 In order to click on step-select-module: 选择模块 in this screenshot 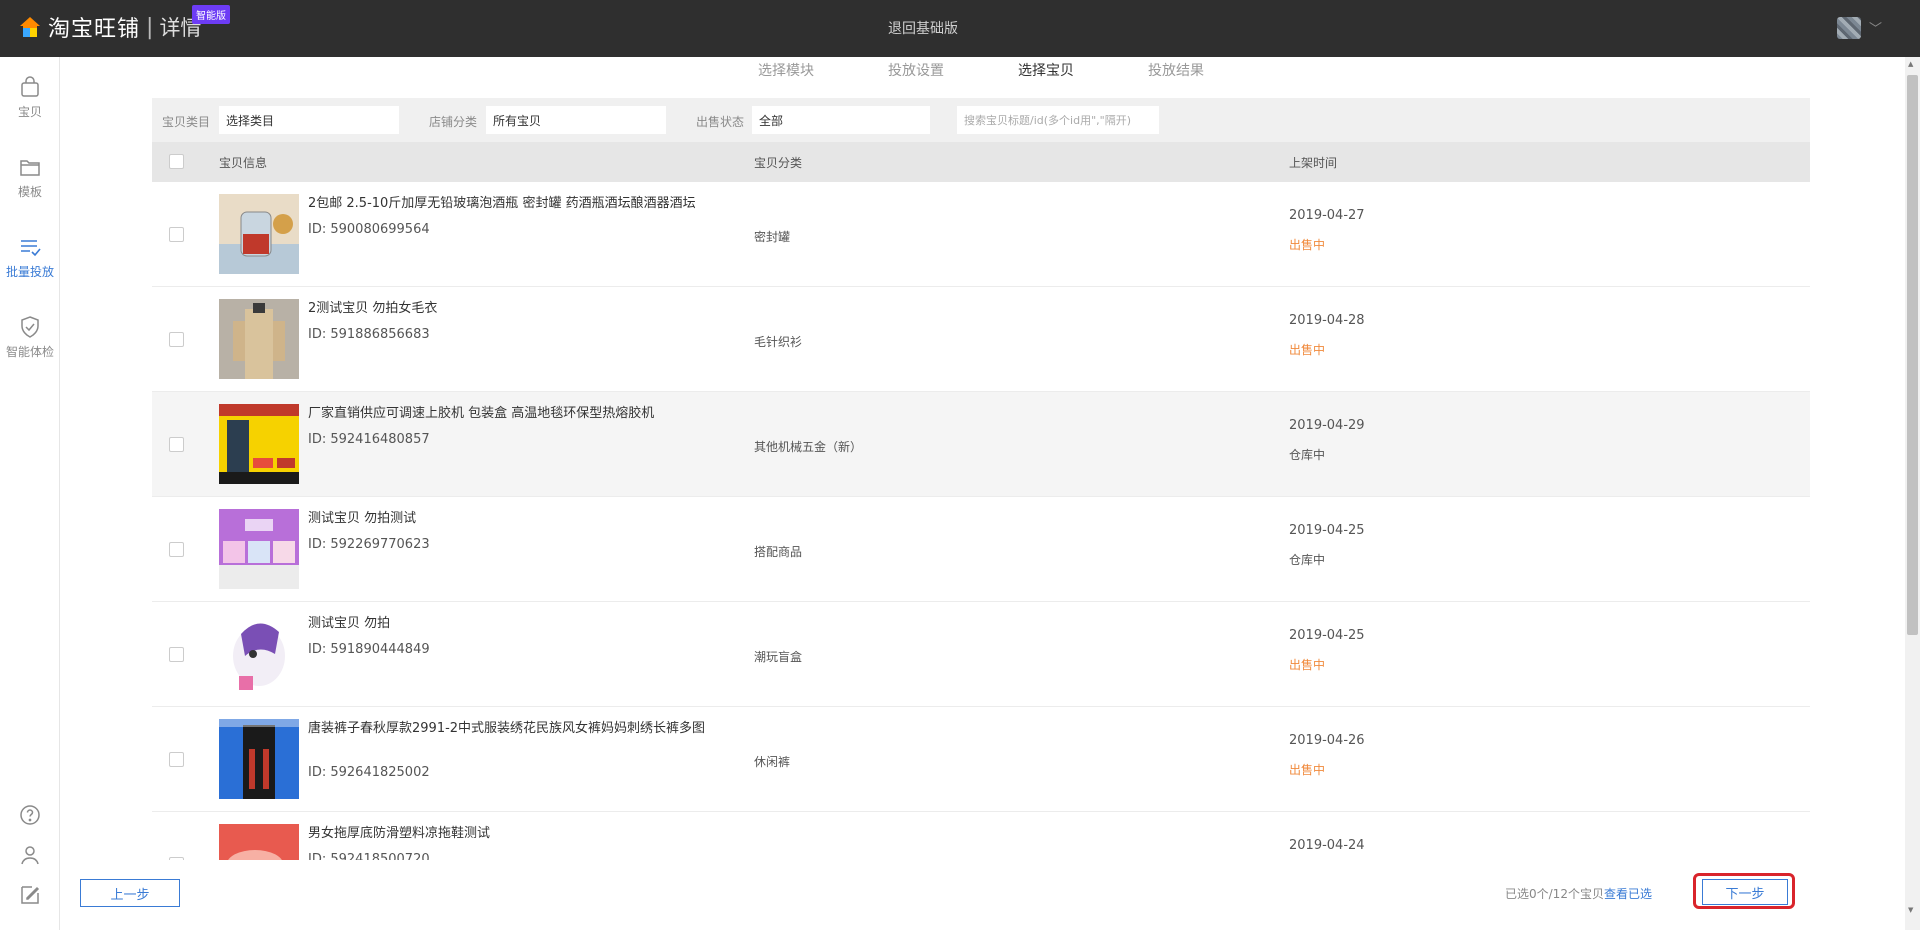, I will do `click(786, 70)`.